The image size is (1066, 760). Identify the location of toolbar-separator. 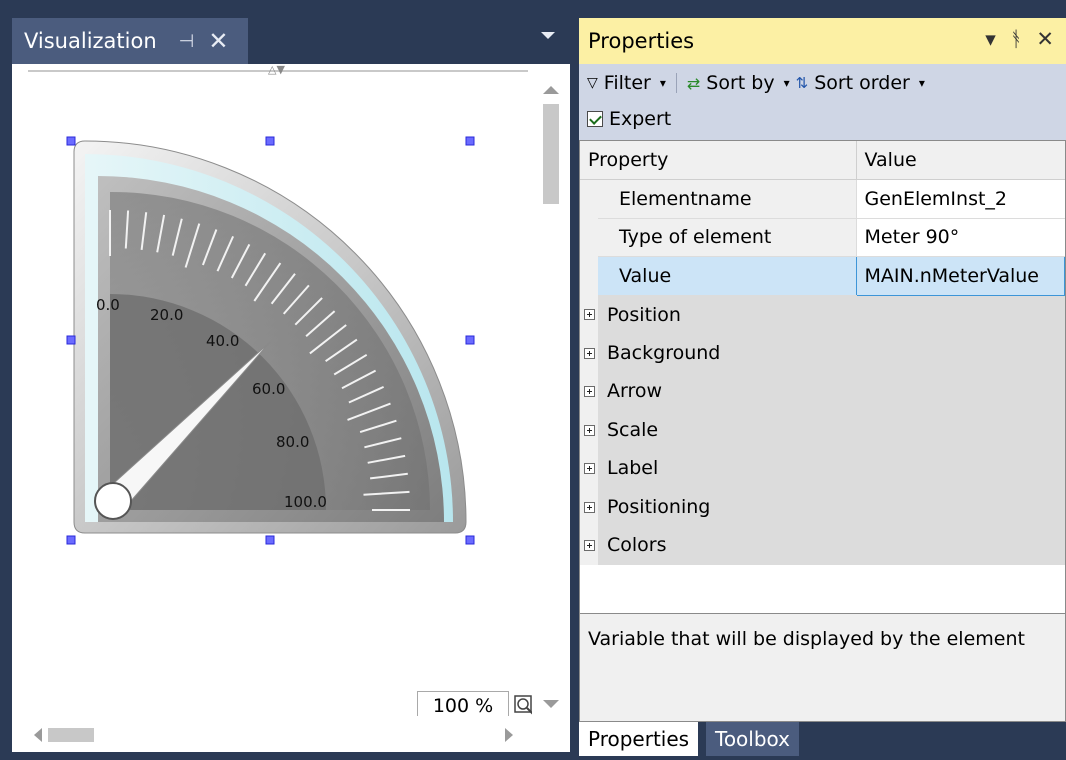
(676, 83).